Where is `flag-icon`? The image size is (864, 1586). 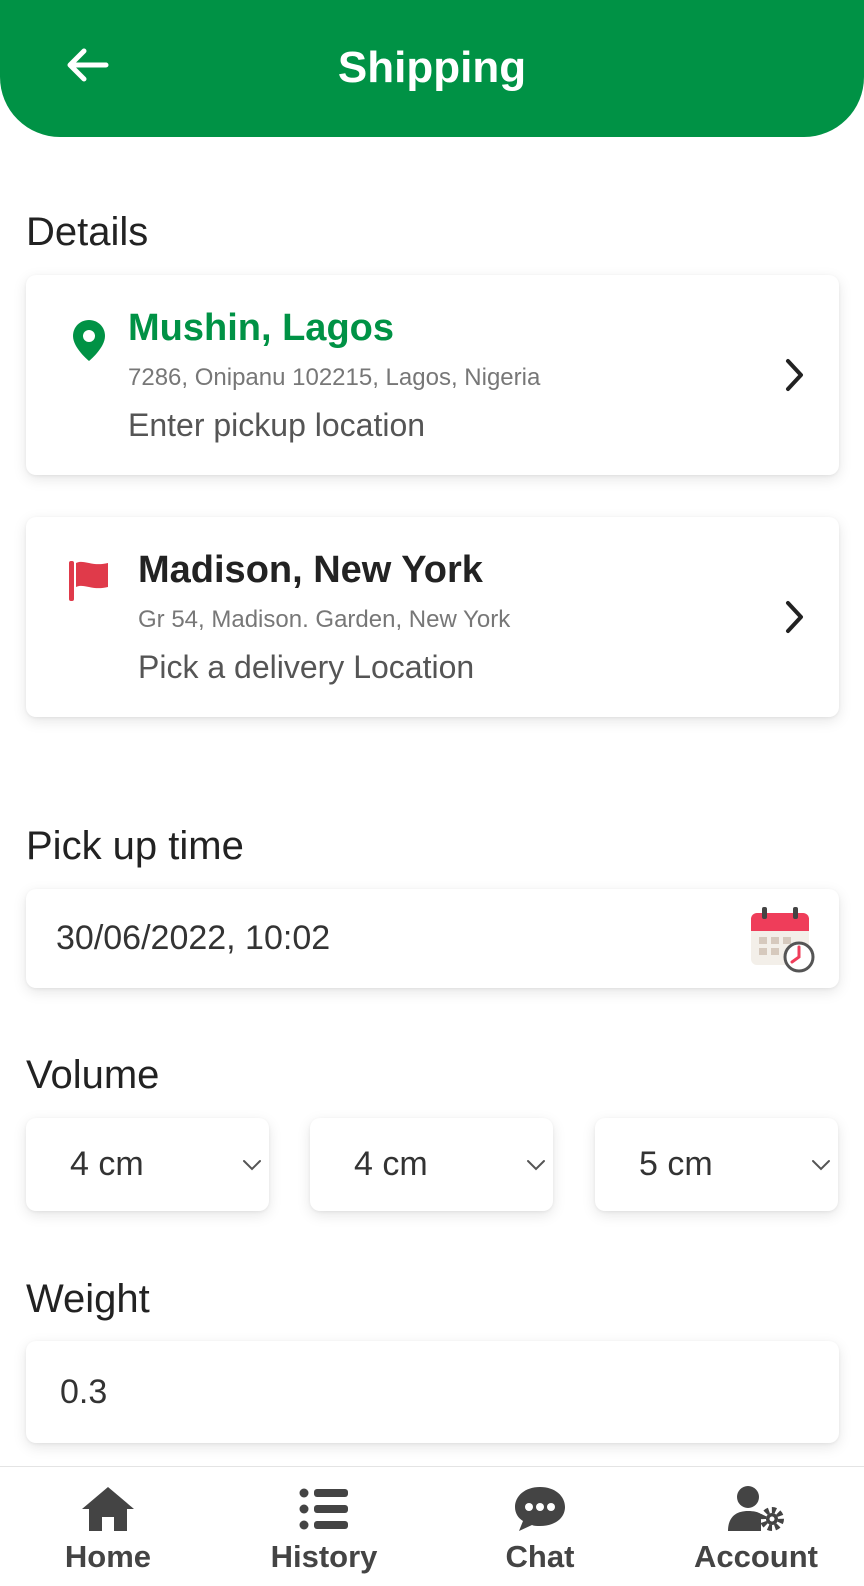 flag-icon is located at coordinates (88, 581).